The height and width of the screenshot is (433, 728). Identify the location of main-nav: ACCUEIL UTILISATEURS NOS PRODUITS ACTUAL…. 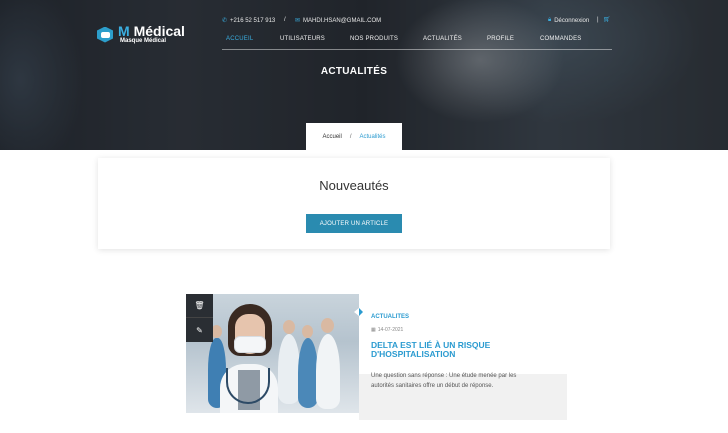
(417, 42).